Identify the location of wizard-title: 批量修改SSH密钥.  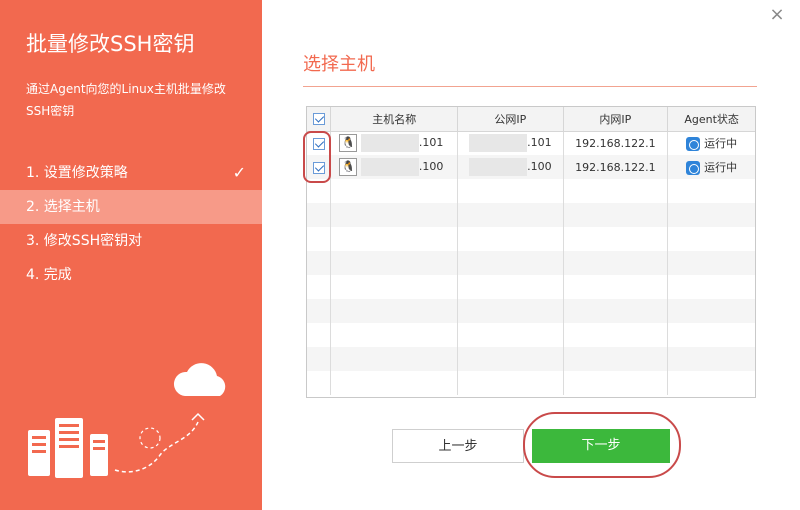
(110, 44).